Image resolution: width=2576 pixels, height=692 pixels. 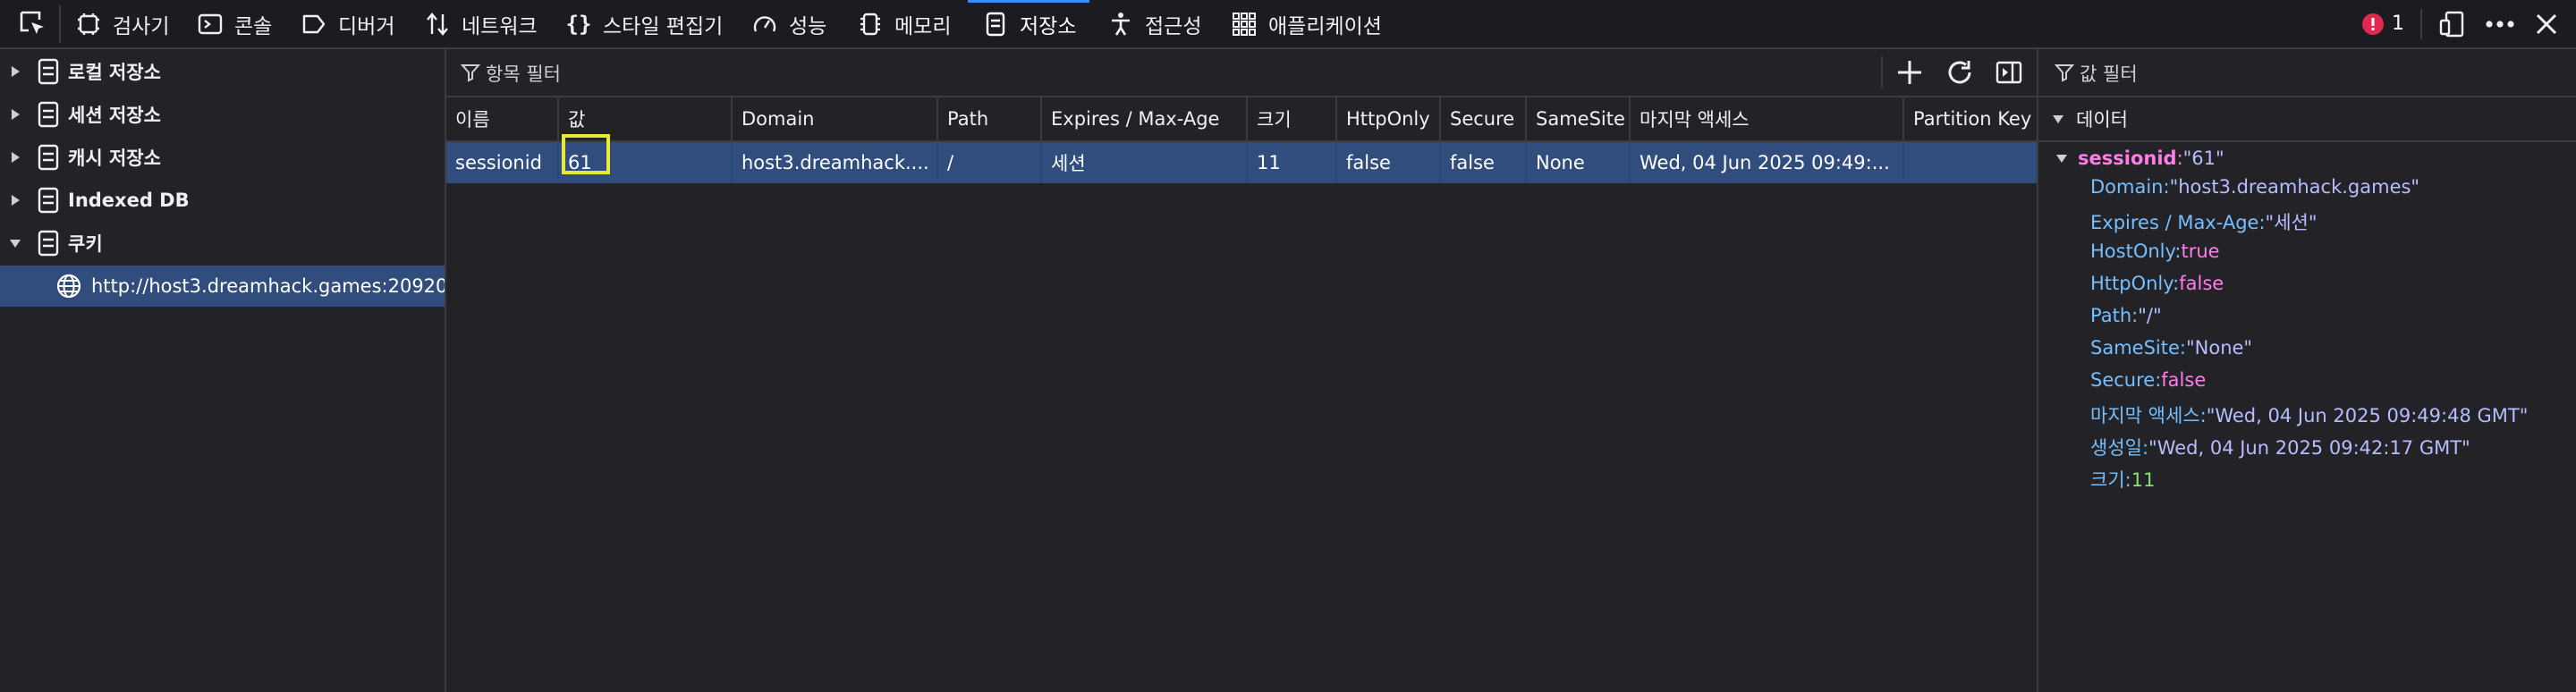 What do you see at coordinates (1389, 162) in the screenshot?
I see `cell-httponly: false` at bounding box center [1389, 162].